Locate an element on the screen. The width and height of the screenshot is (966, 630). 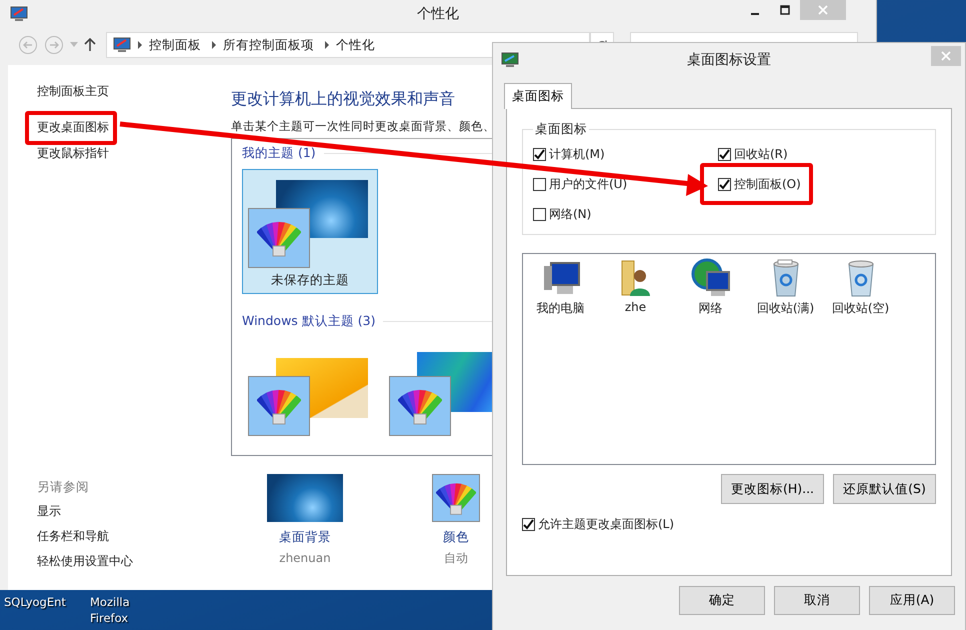
page-heading: 更改计算机上的视觉效果和声音 is located at coordinates (343, 99).